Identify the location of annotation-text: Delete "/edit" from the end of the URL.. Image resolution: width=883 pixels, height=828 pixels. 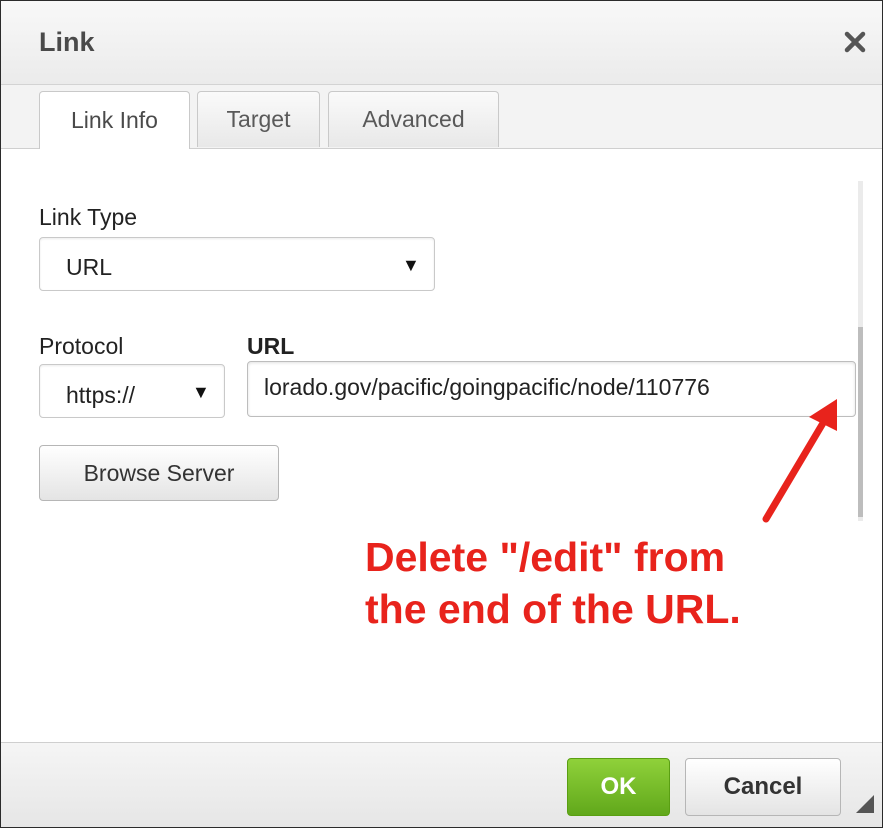
(615, 583).